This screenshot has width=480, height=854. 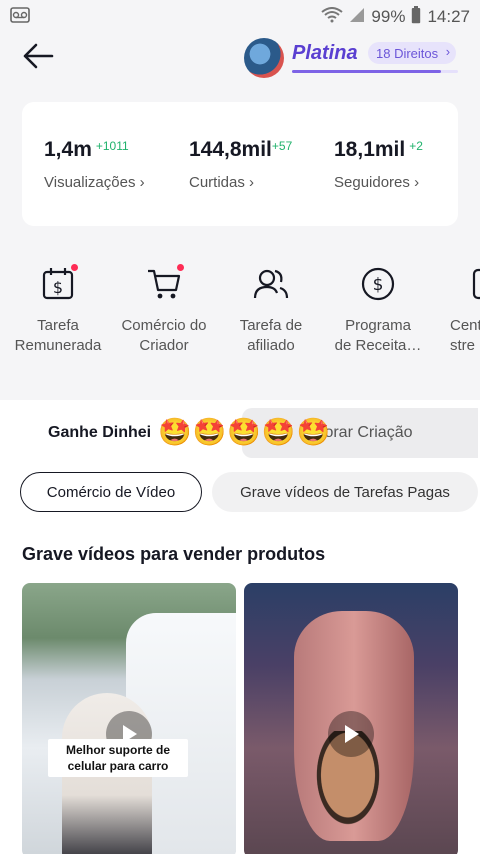 What do you see at coordinates (407, 53) in the screenshot?
I see `tier-benefits-label: 18 Direitos` at bounding box center [407, 53].